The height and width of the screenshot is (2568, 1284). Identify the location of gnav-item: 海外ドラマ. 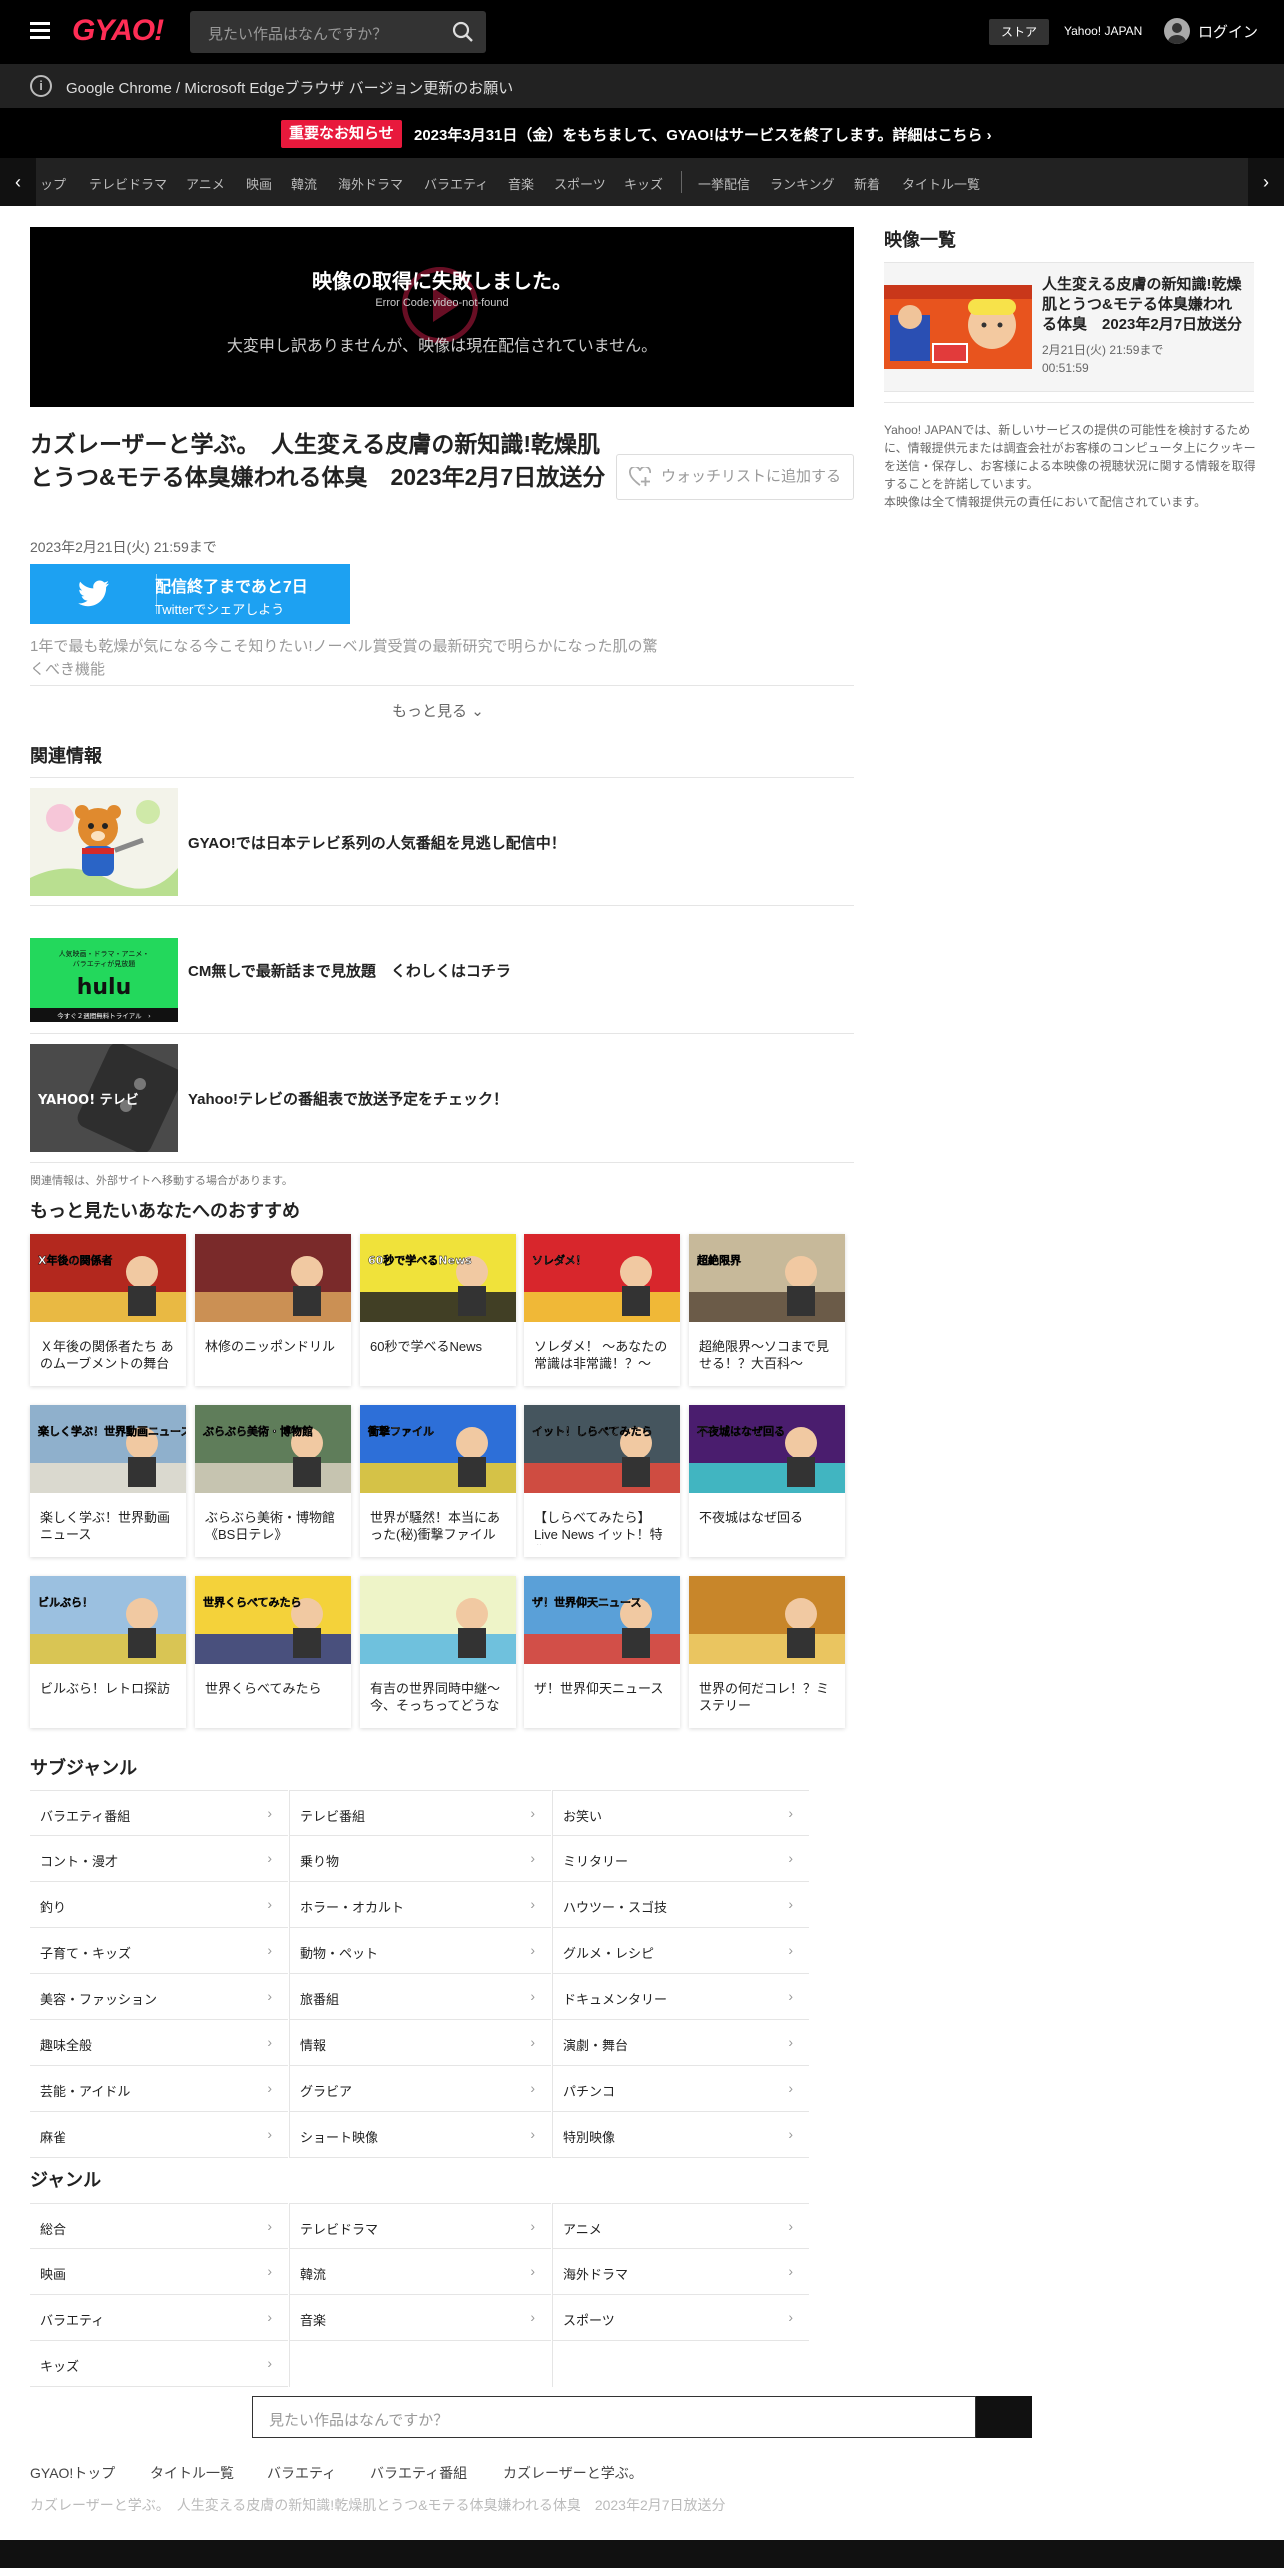
(370, 183).